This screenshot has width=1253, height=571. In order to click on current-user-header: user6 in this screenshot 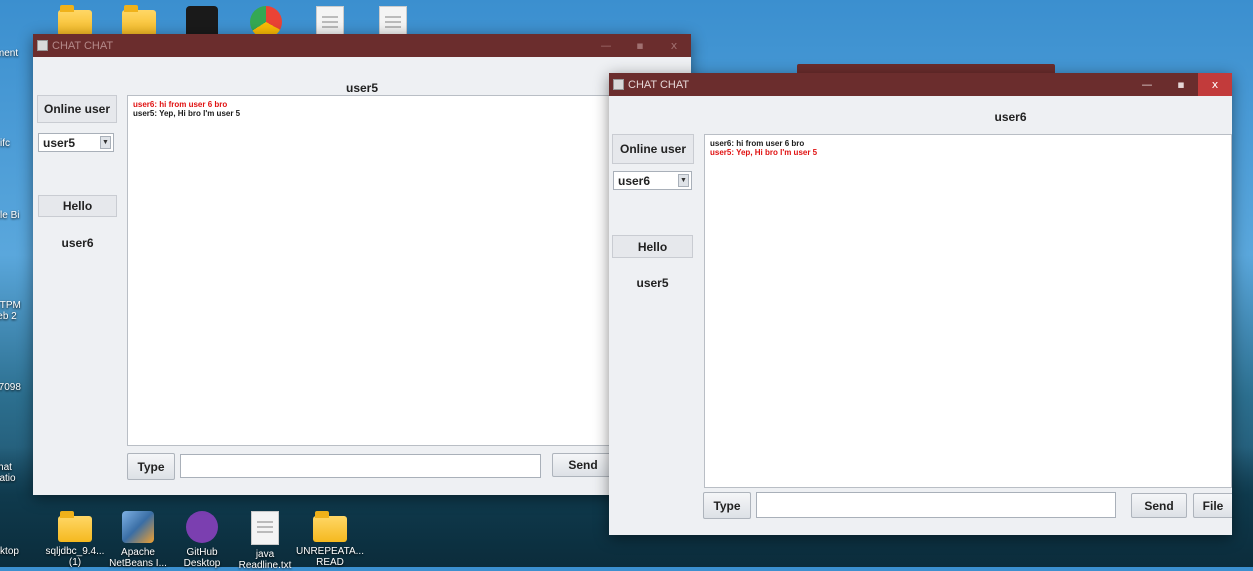, I will do `click(1010, 117)`.